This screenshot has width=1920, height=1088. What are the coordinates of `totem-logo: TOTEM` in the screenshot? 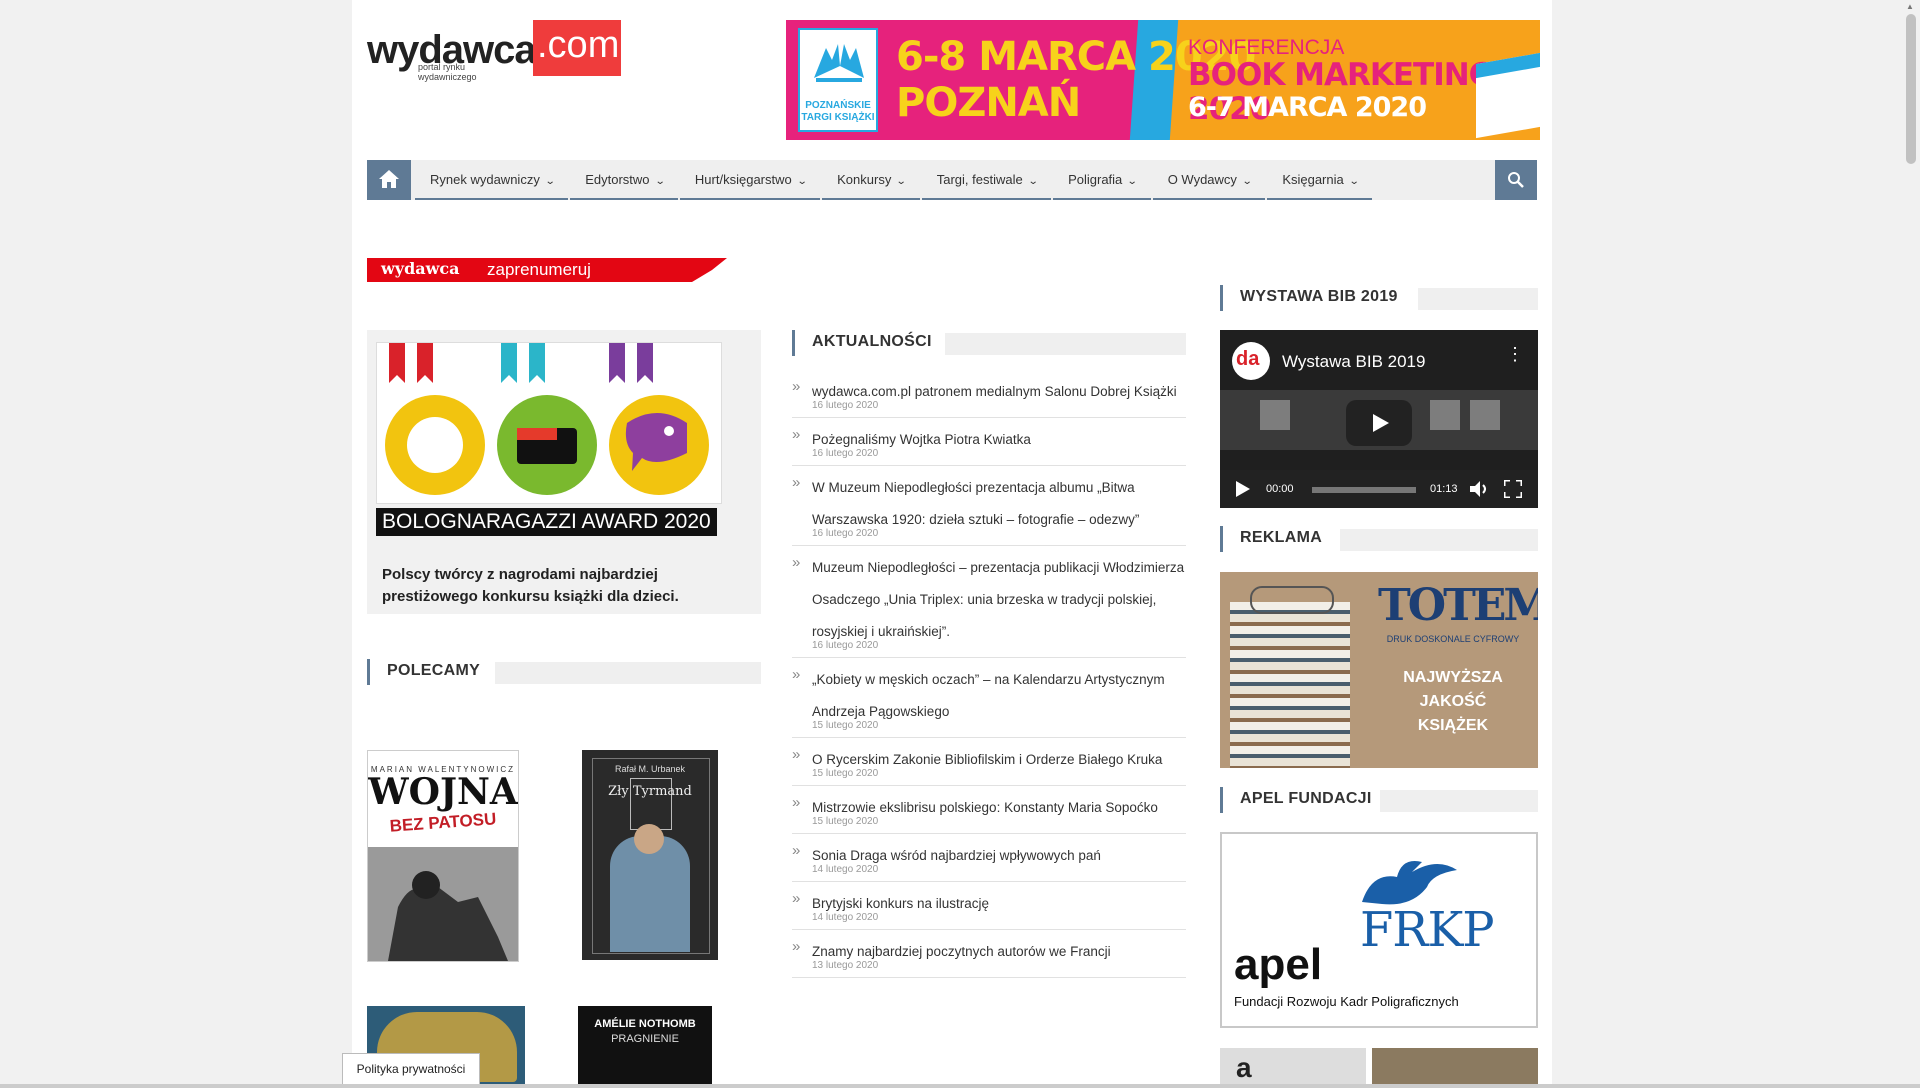 It's located at (1458, 605).